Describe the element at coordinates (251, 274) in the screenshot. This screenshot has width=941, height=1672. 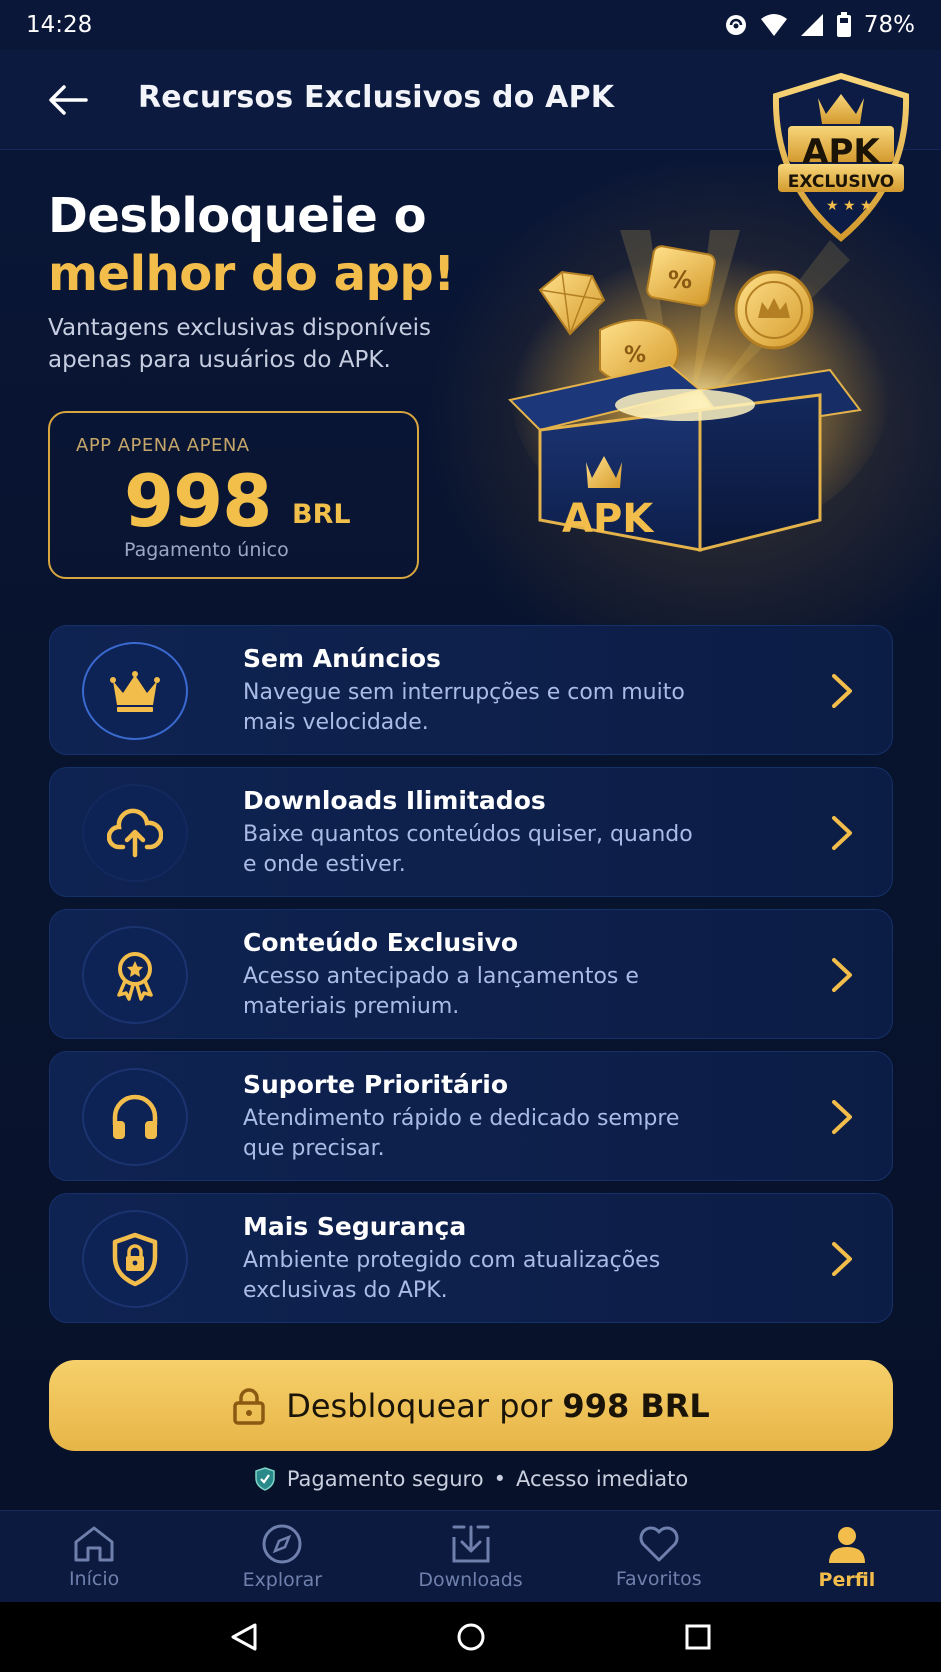
I see `hero-title-line2: melhor do app!` at that location.